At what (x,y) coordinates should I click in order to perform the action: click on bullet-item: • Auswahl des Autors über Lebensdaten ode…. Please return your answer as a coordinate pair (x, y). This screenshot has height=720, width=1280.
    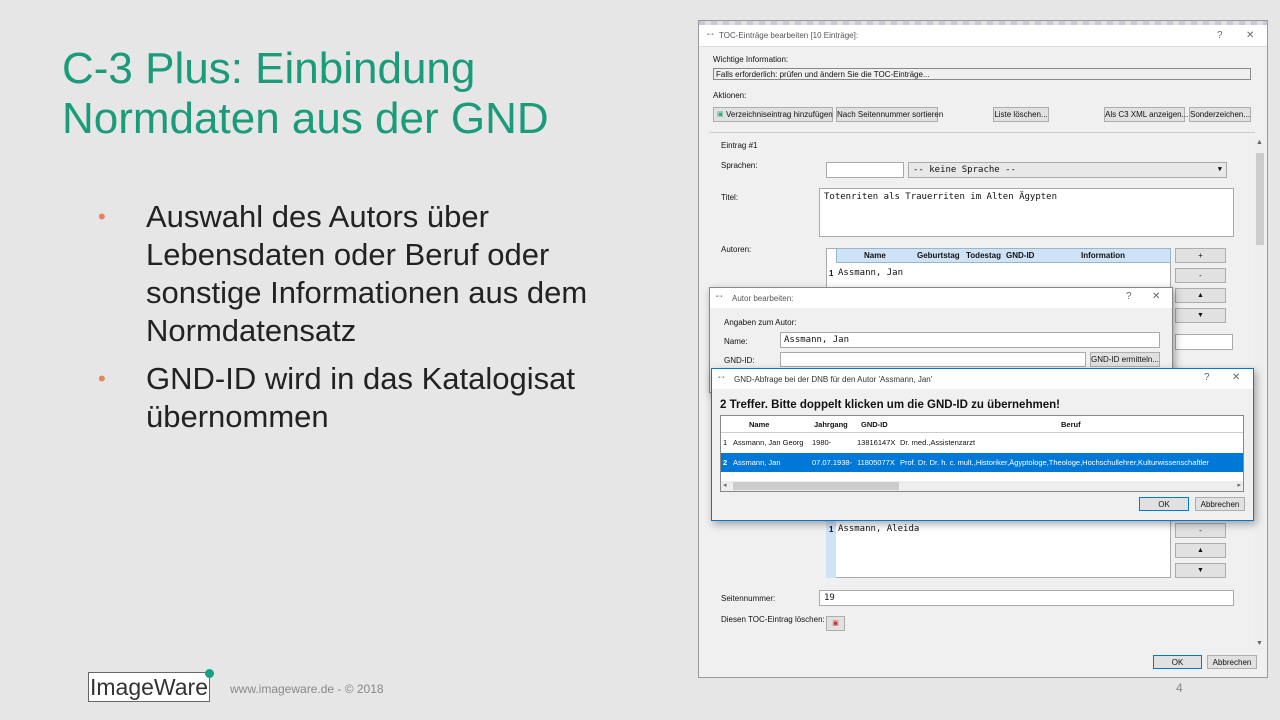
    Looking at the image, I should click on (378, 274).